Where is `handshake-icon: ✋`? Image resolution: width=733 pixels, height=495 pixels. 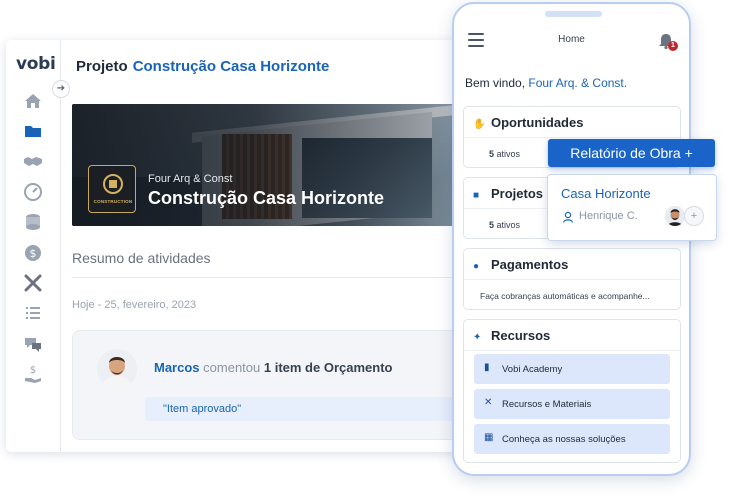
handshake-icon: ✋ is located at coordinates (479, 124).